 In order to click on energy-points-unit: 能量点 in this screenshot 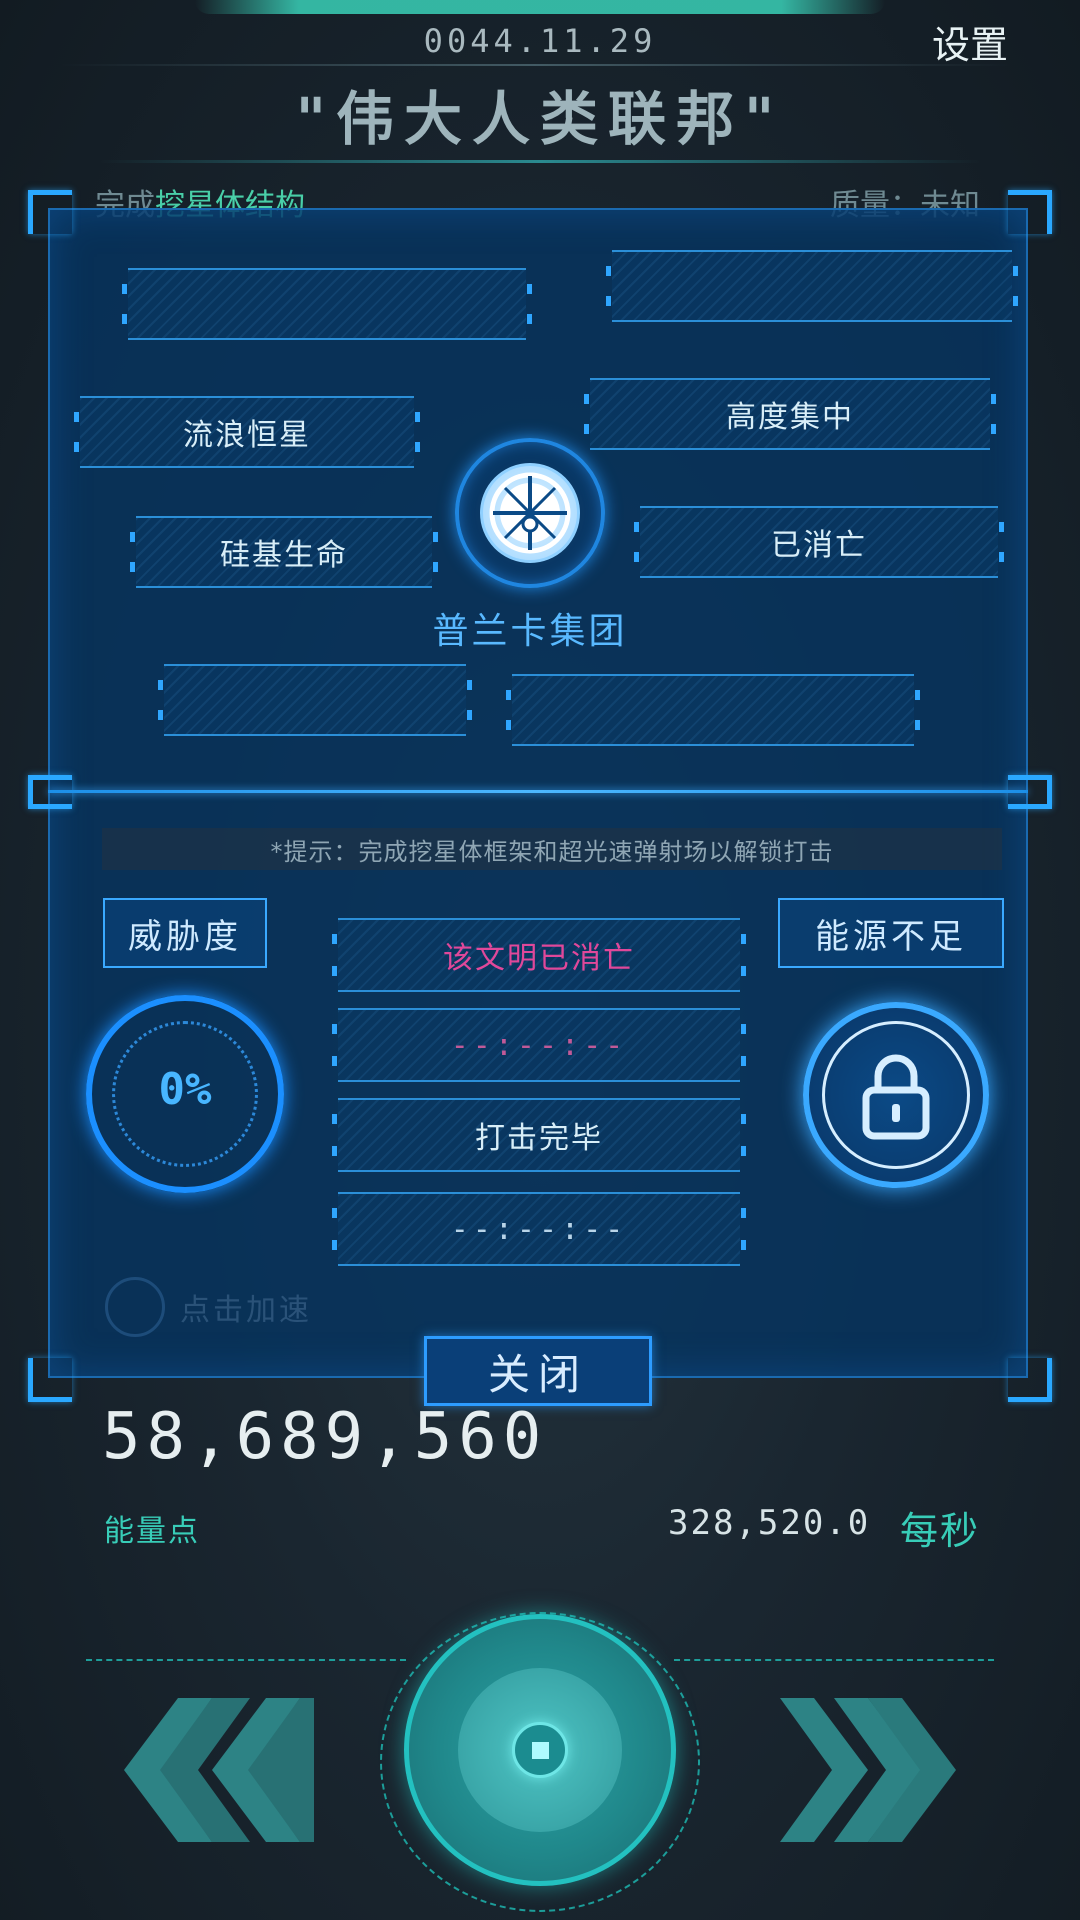, I will do `click(152, 1531)`.